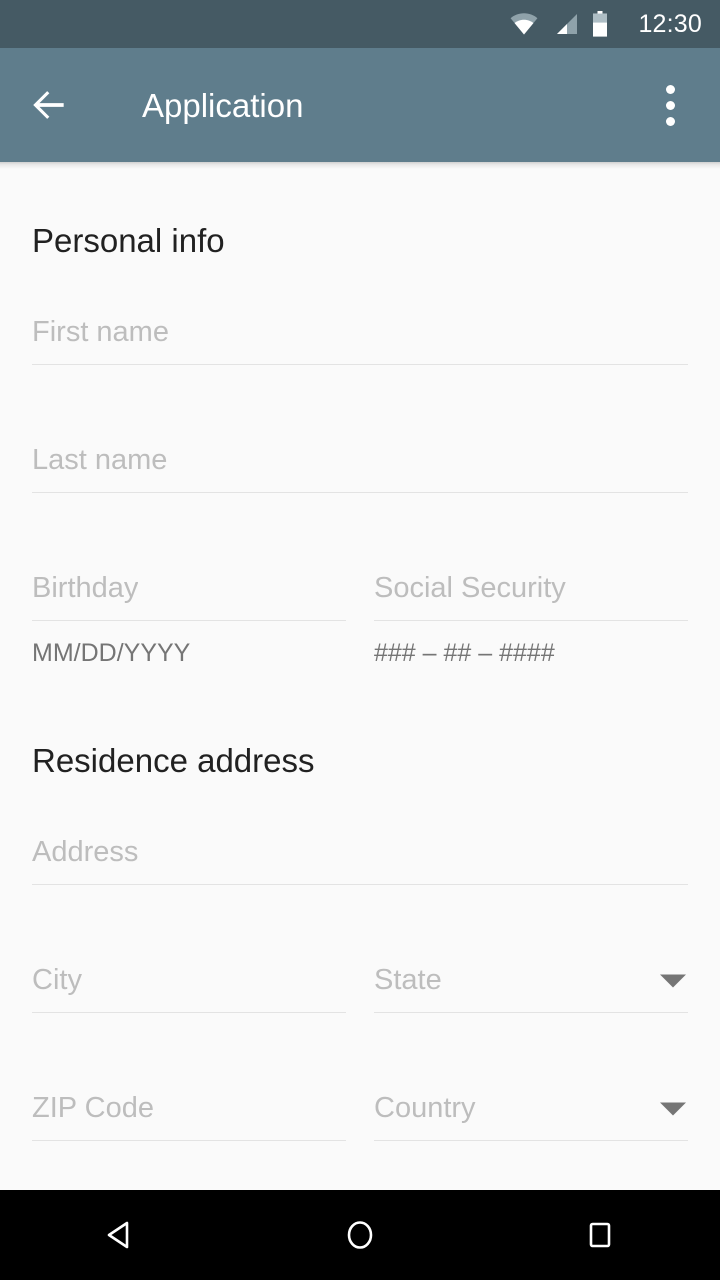 The width and height of the screenshot is (720, 1280). What do you see at coordinates (223, 105) in the screenshot?
I see `page-title: Application` at bounding box center [223, 105].